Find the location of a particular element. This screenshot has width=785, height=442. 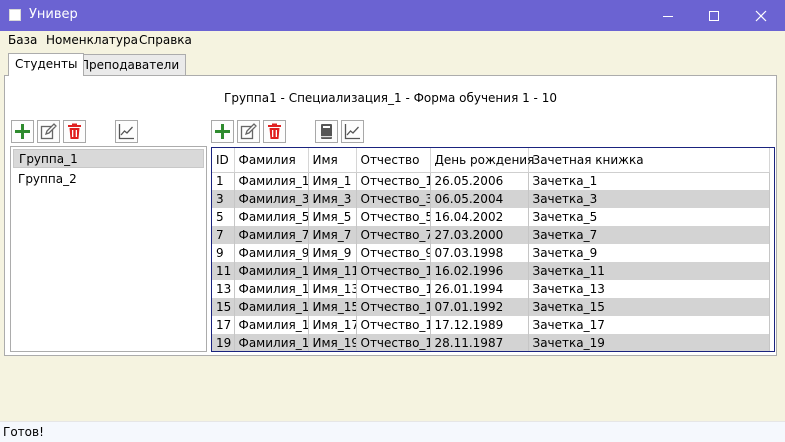

table-cell: 1 is located at coordinates (223, 181).